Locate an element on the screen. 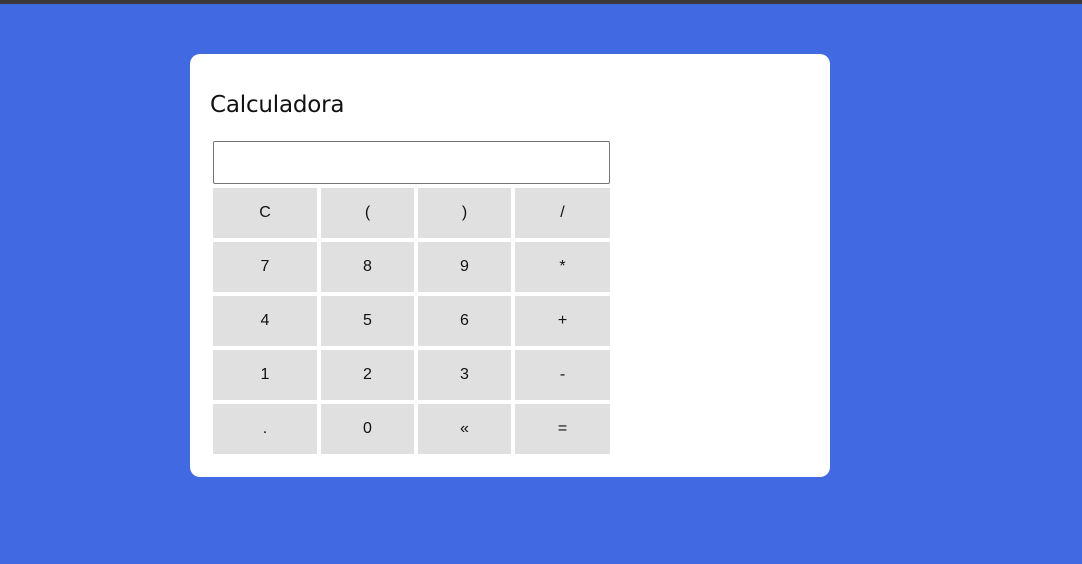 The width and height of the screenshot is (1082, 564). digit-4-button: 4 is located at coordinates (265, 321).